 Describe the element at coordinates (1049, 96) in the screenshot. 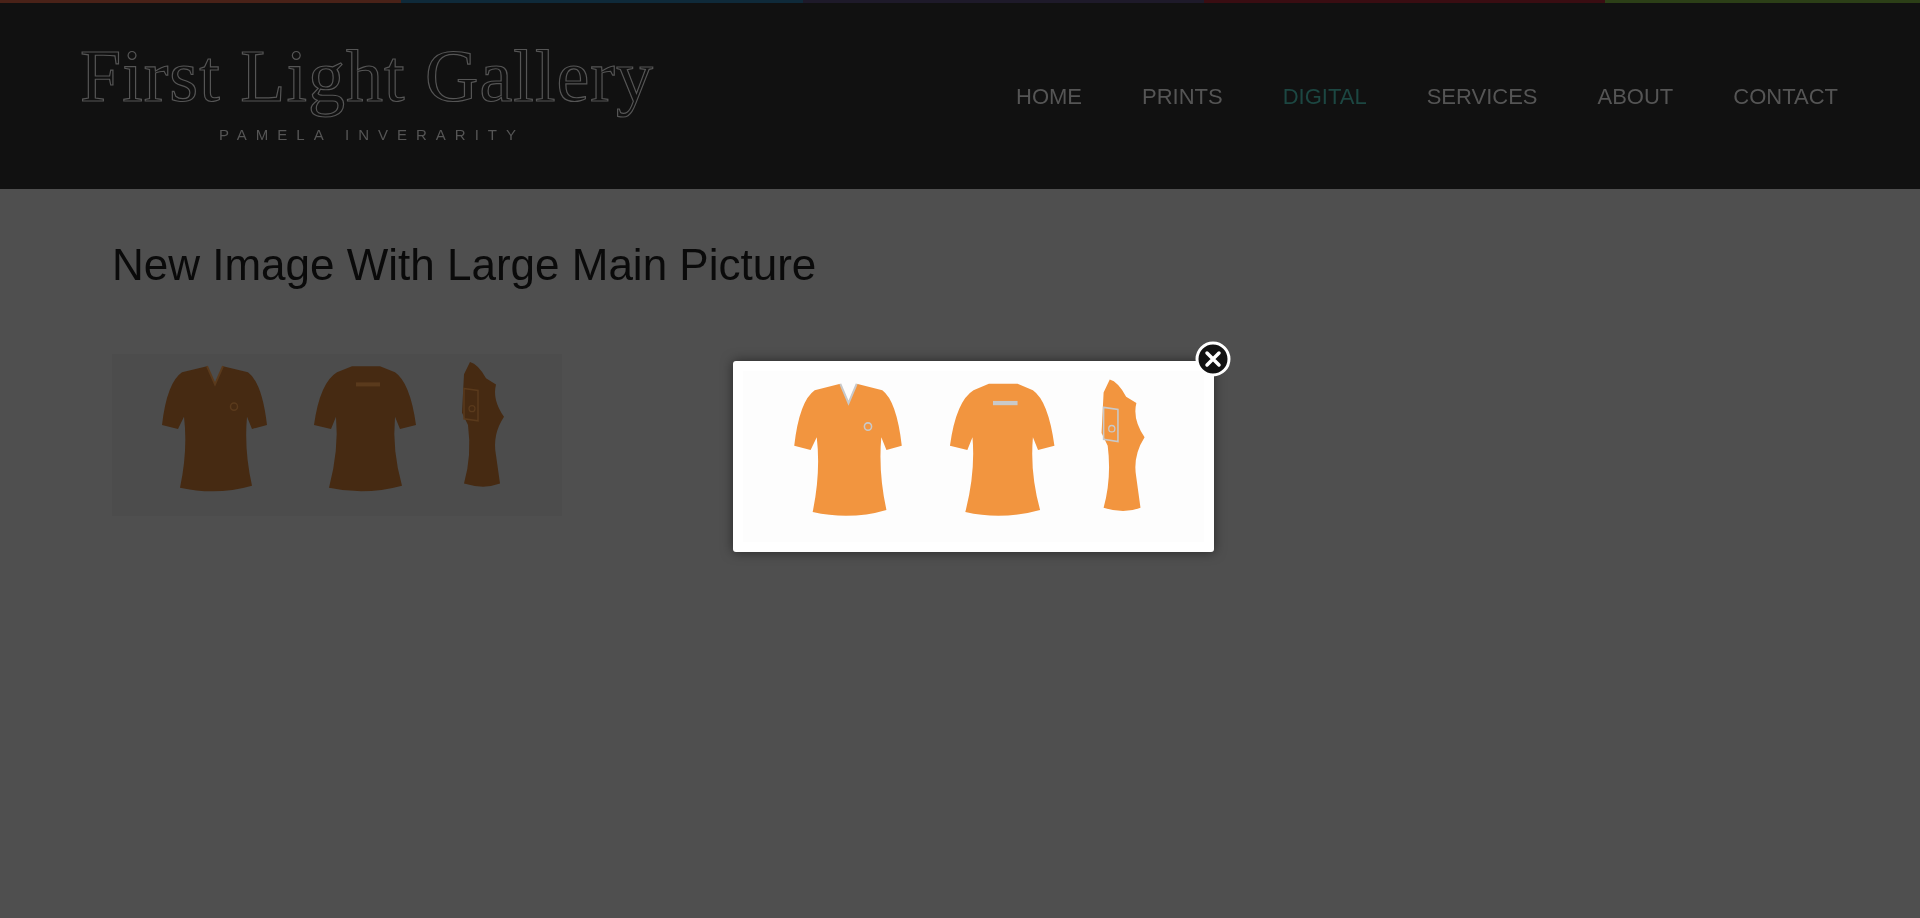

I see `nav-link: HOME` at that location.